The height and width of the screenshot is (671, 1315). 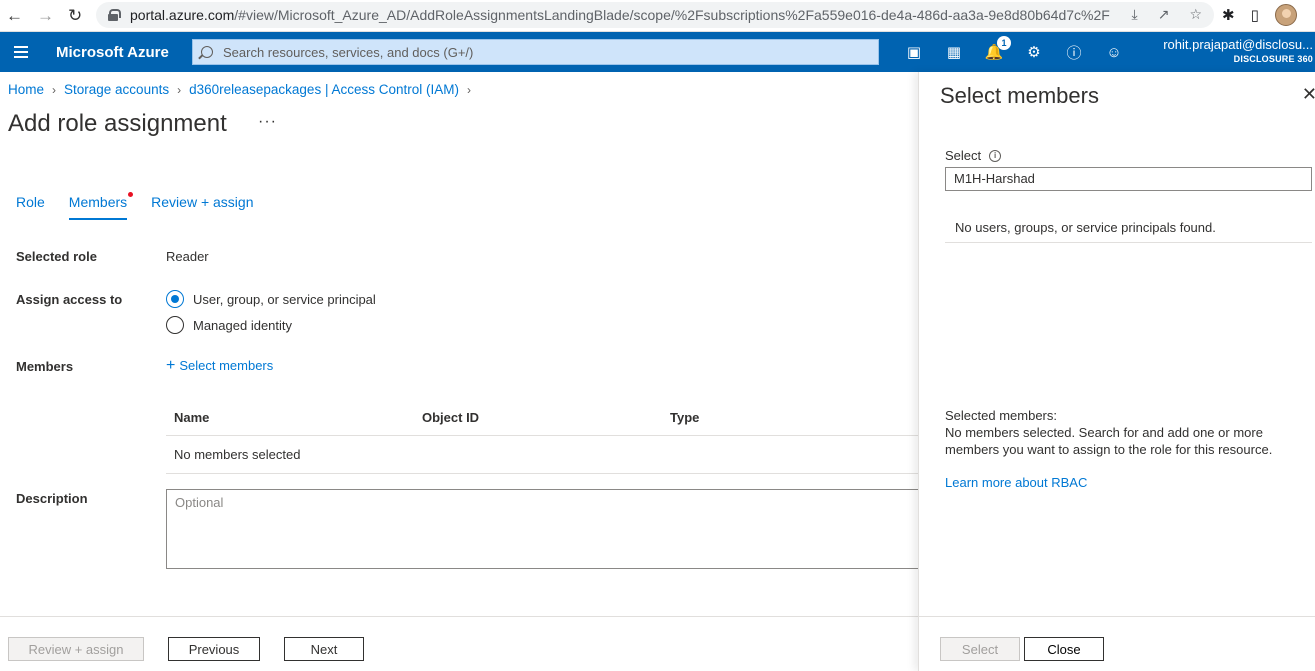 What do you see at coordinates (1074, 52) in the screenshot?
I see `help-icon: ⓘ` at bounding box center [1074, 52].